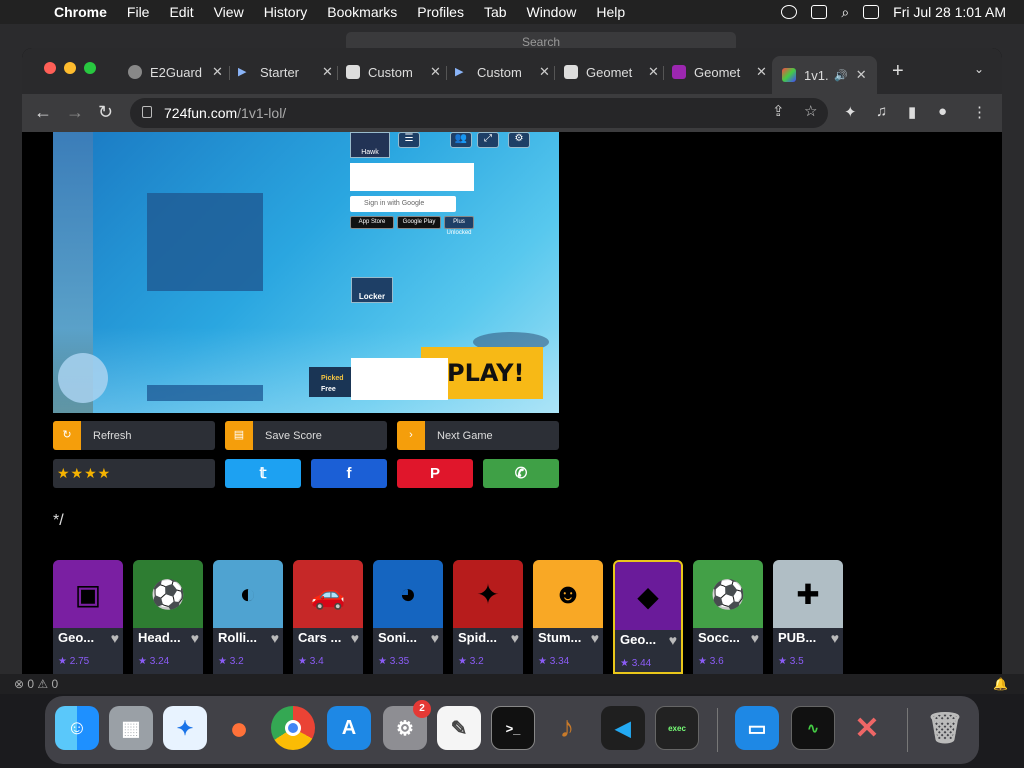  Describe the element at coordinates (610, 12) in the screenshot. I see `menu-help: Help` at that location.